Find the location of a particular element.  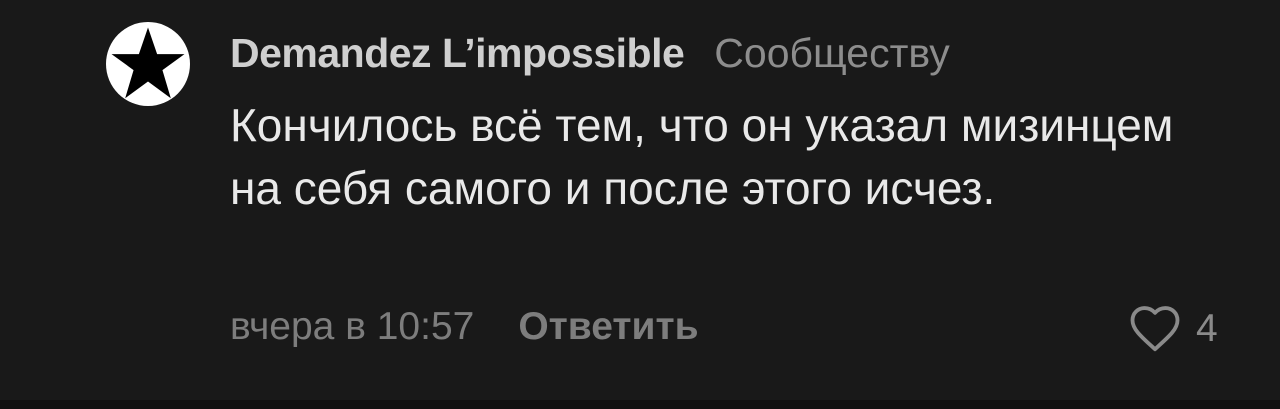

like-button: 4 is located at coordinates (1173, 329).